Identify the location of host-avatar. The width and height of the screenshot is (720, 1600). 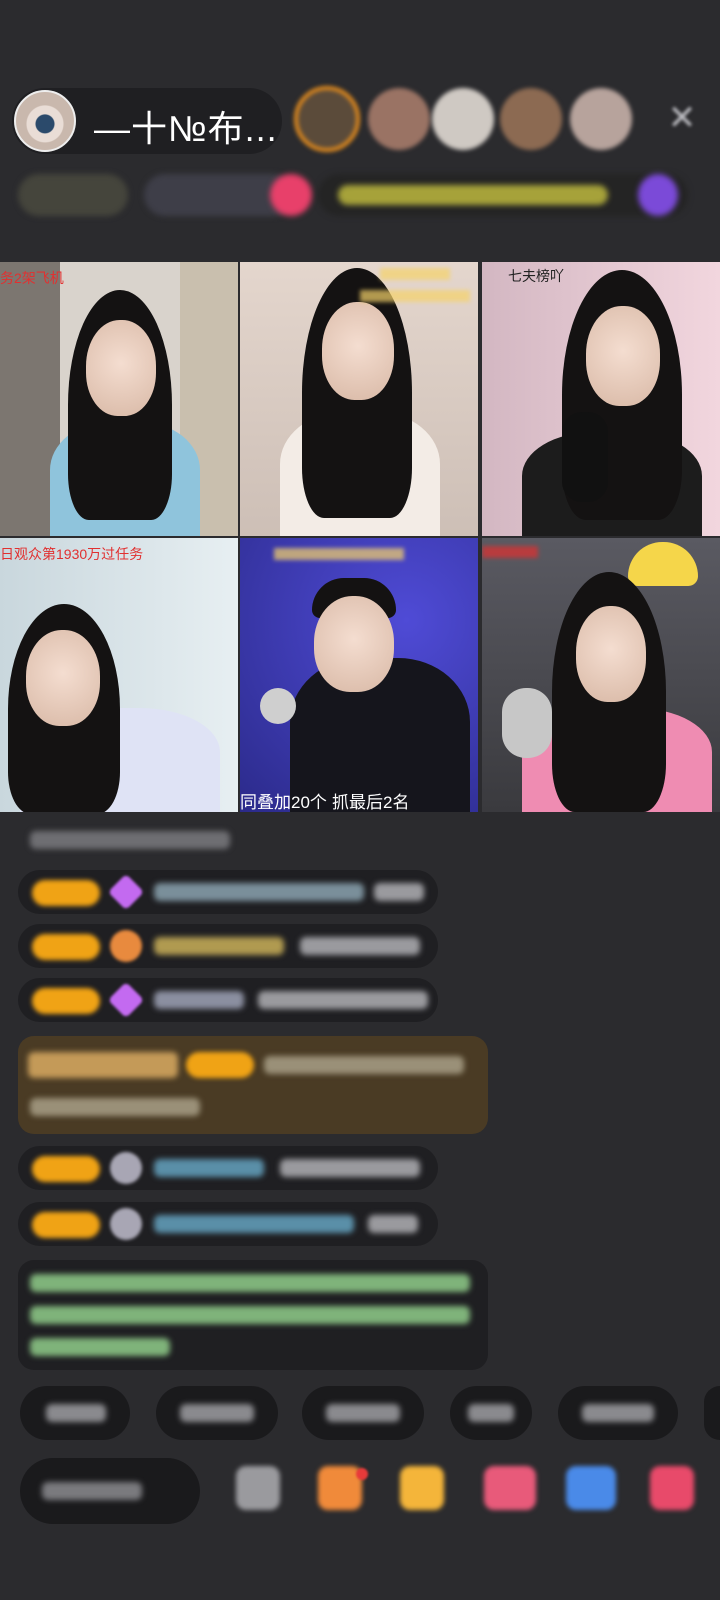
(45, 121).